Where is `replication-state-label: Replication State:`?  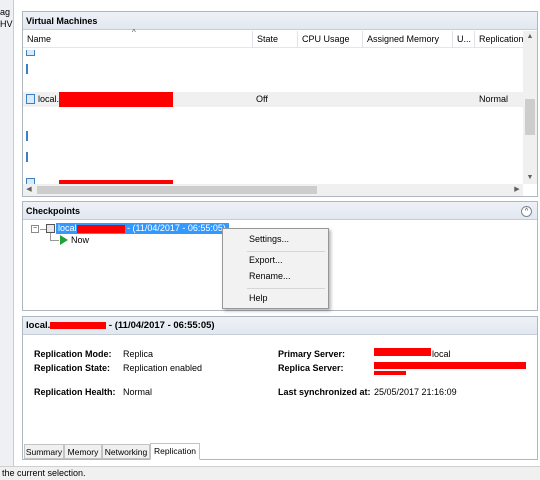 replication-state-label: Replication State: is located at coordinates (72, 368).